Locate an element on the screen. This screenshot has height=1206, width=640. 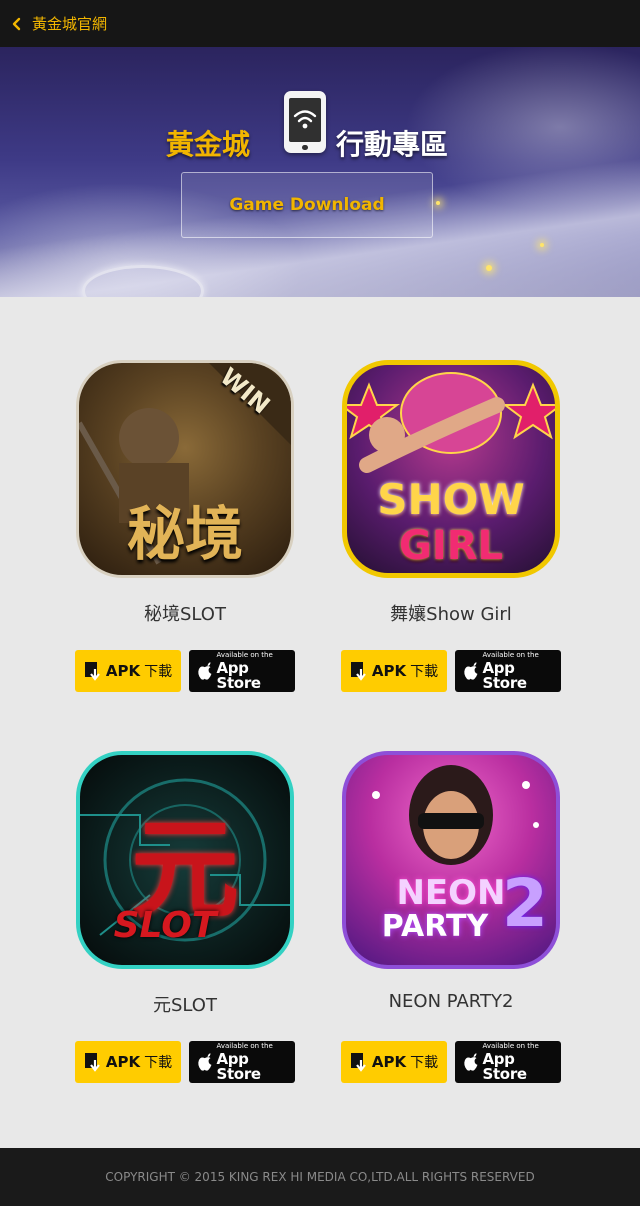
icon-subtitle: SLOT is located at coordinates (165, 925).